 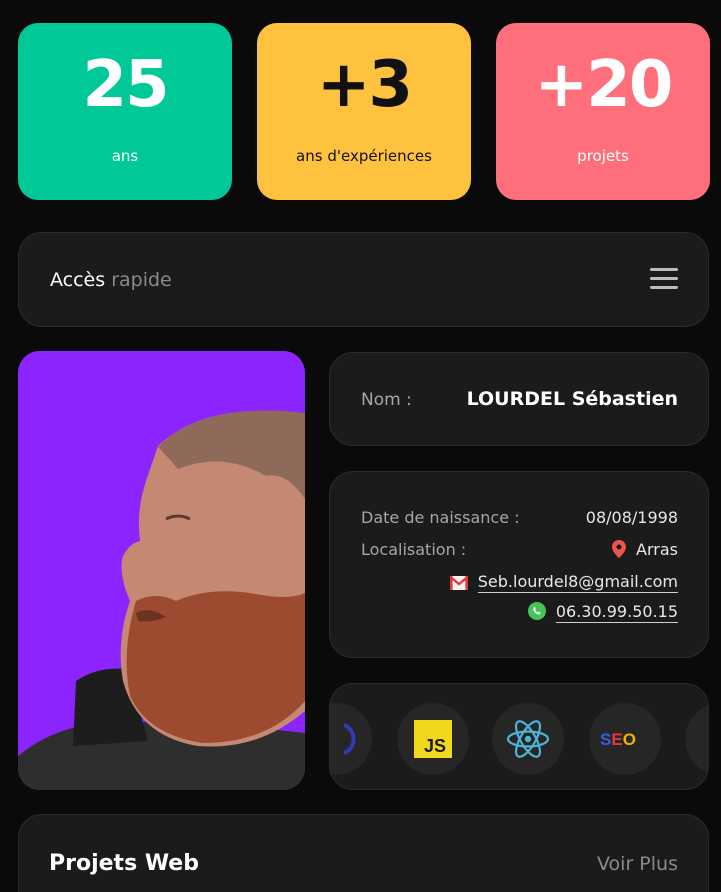 I want to click on name-label: Nom :, so click(x=386, y=400).